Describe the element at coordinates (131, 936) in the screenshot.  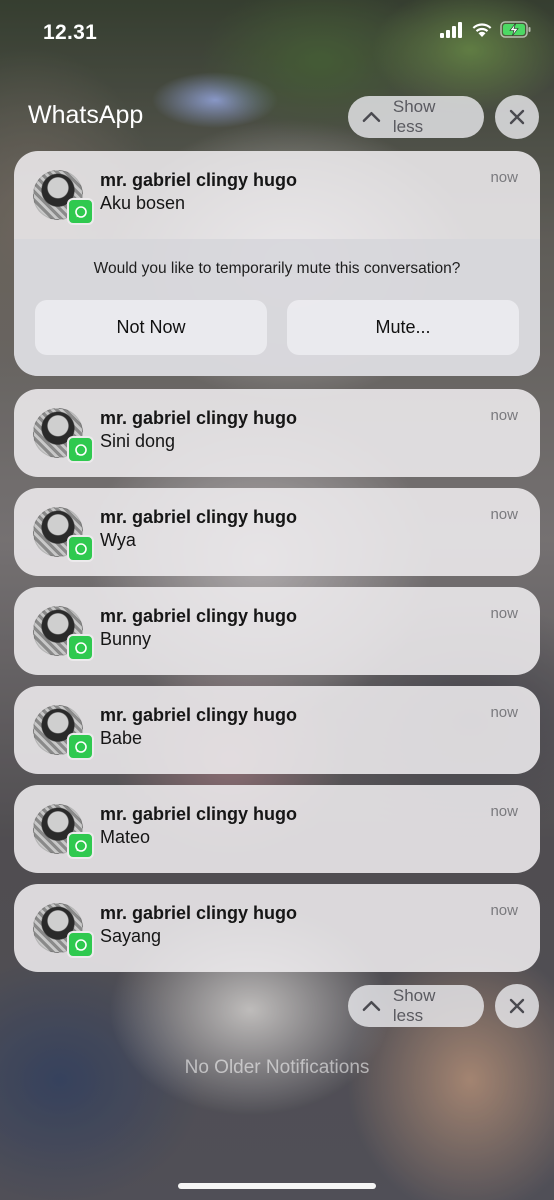
I see `notification-message: Sayang` at that location.